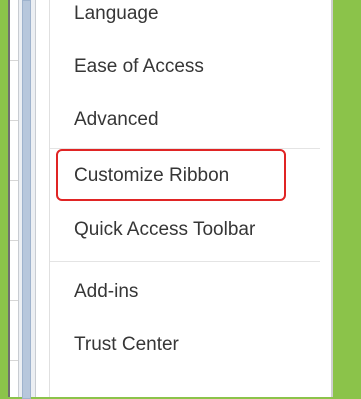  What do you see at coordinates (164, 230) in the screenshot?
I see `menu-item-quick-access-toolbar: Quick Access Toolbar` at bounding box center [164, 230].